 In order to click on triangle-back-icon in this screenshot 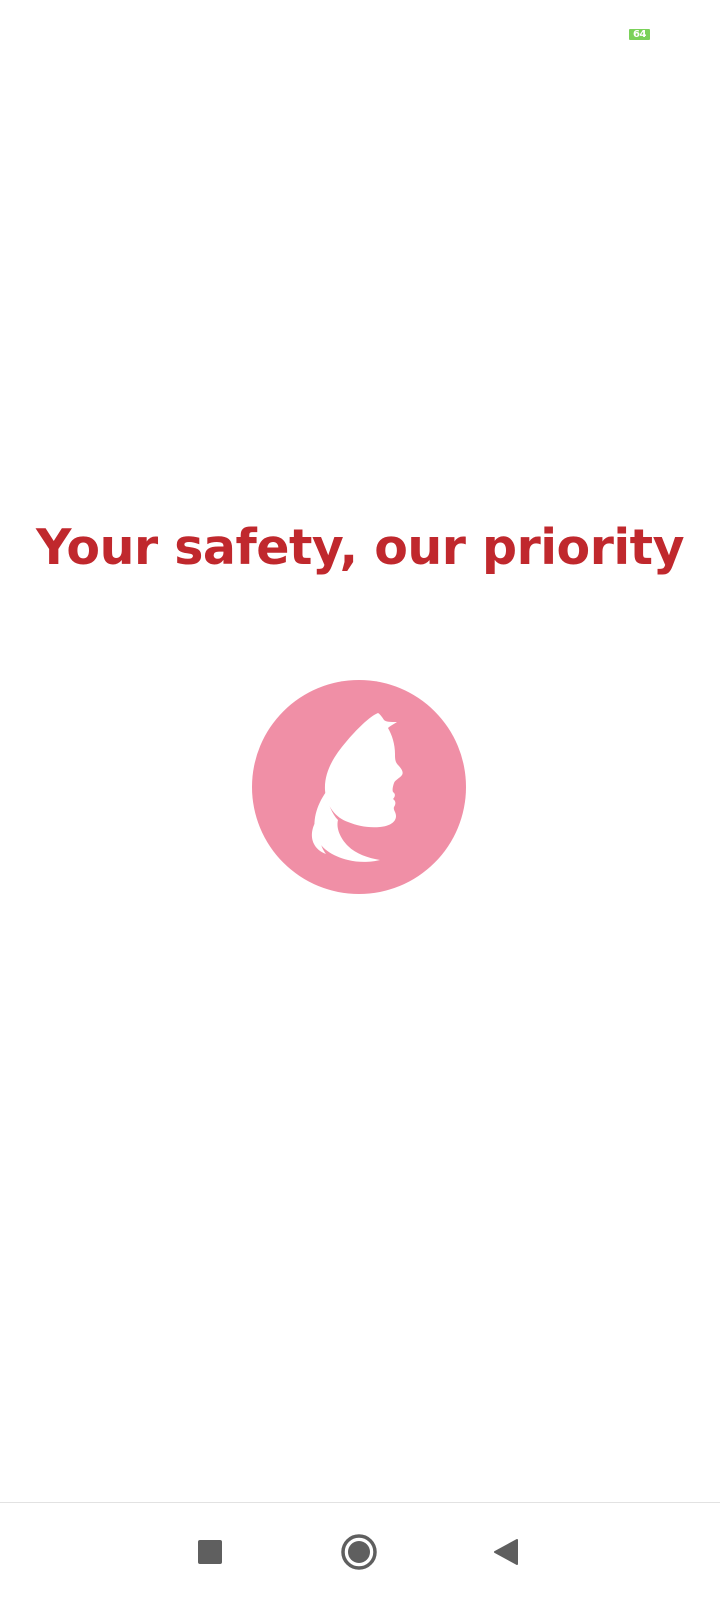, I will do `click(506, 1552)`.